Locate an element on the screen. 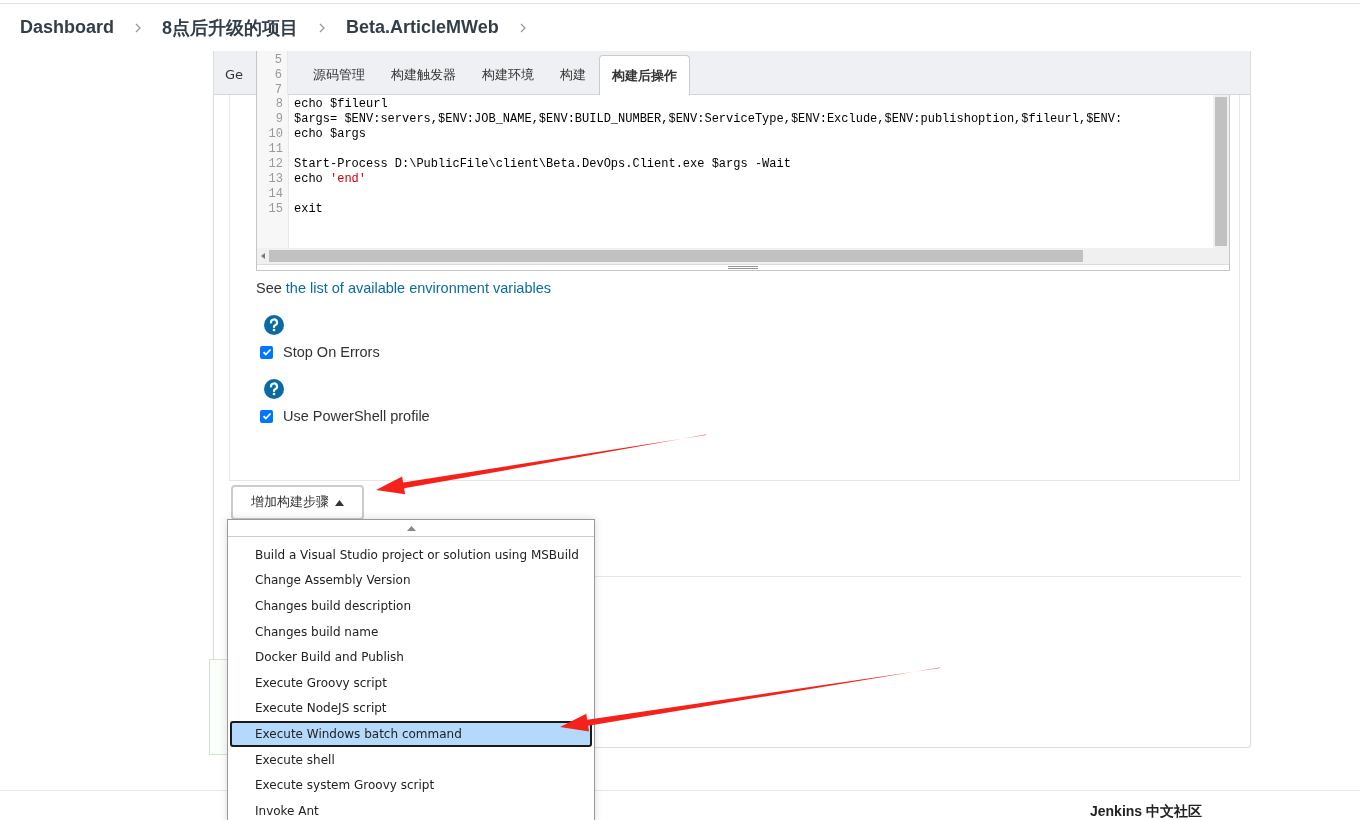 This screenshot has width=1360, height=820. config-tab: 构建 is located at coordinates (573, 74).